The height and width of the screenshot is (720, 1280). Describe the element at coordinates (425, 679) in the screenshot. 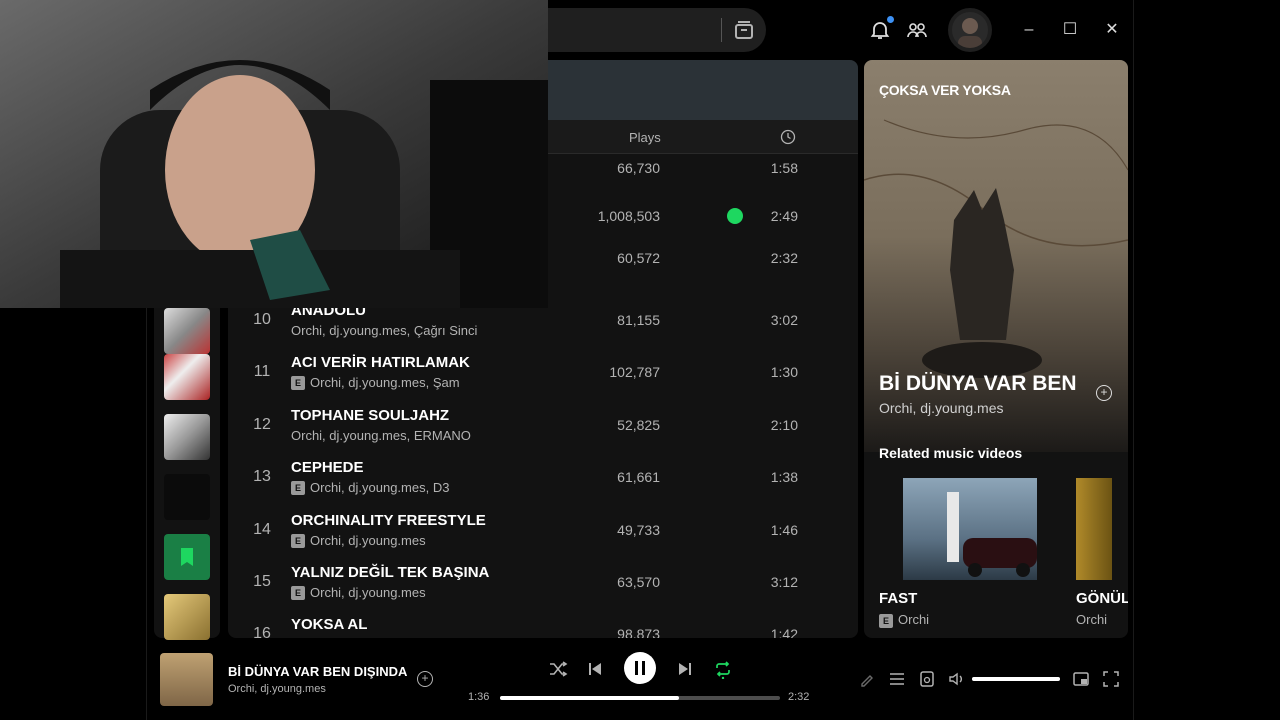

I see `player-add-button: +` at that location.